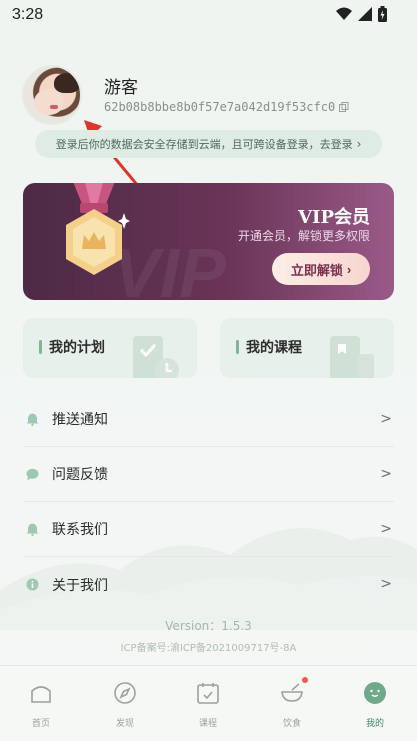  I want to click on tab-me: 我的, so click(375, 704).